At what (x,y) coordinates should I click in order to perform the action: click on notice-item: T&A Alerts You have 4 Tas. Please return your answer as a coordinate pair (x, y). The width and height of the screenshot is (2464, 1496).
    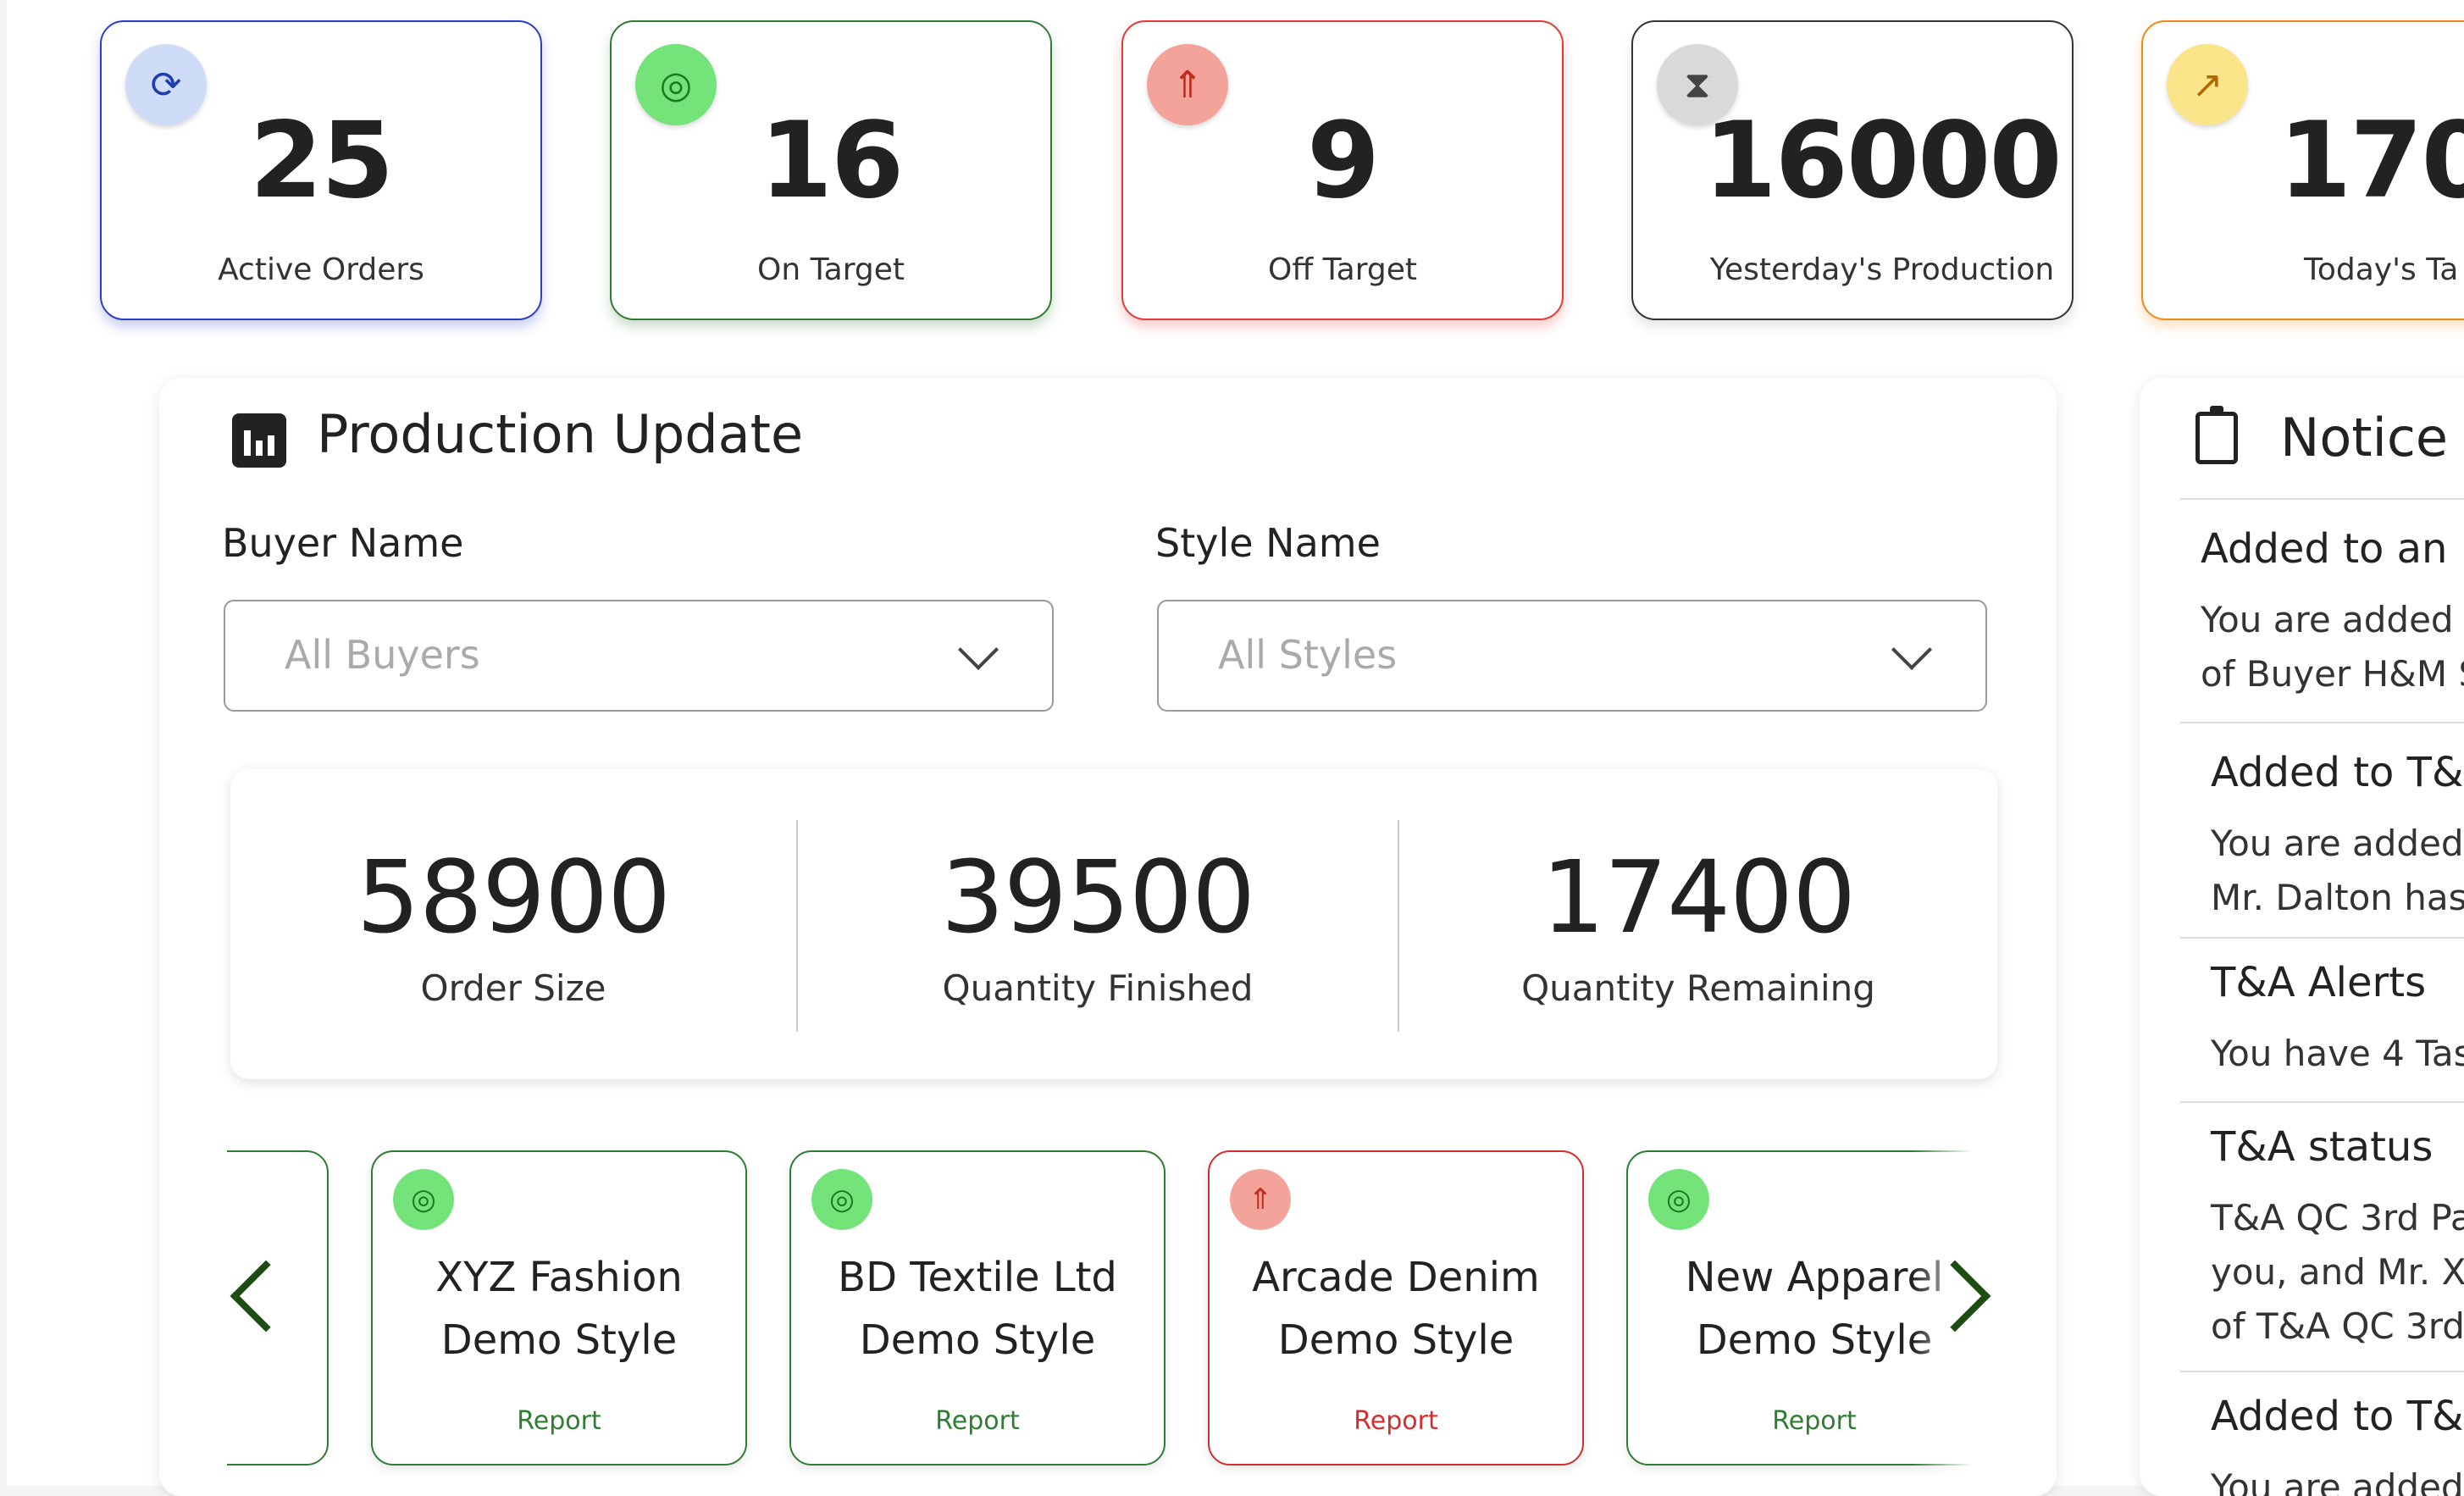
    Looking at the image, I should click on (2322, 1020).